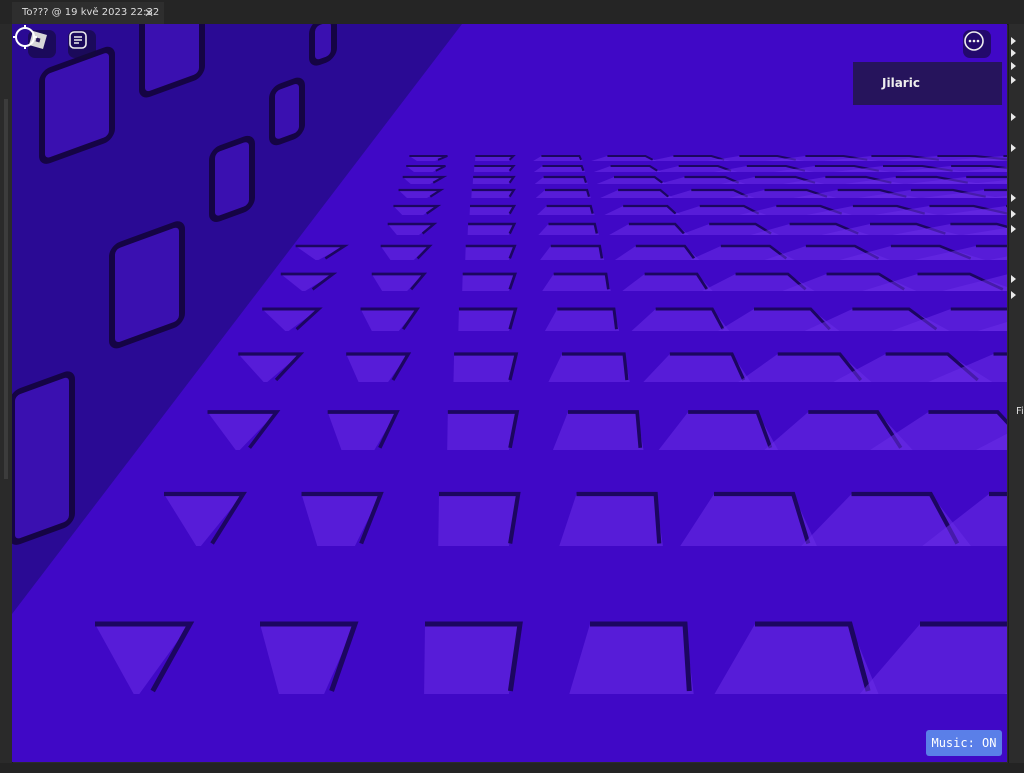  I want to click on more-button, so click(977, 44).